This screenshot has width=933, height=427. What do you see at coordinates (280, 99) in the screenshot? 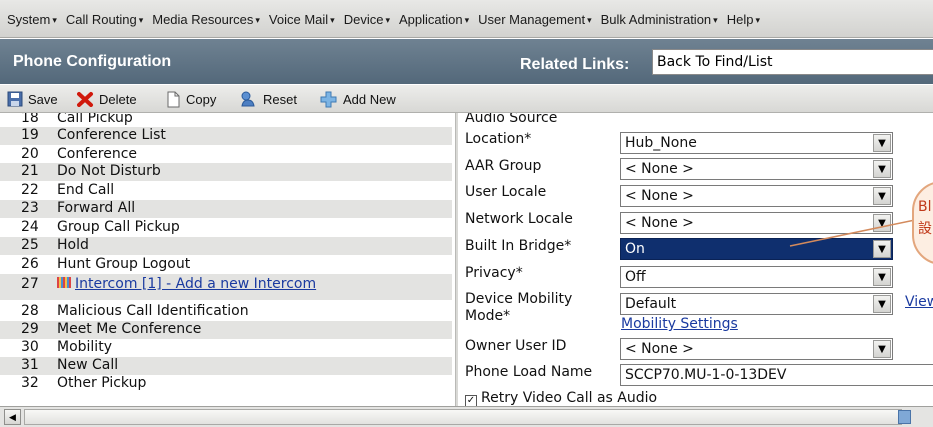
I see `reset-label: Reset` at bounding box center [280, 99].